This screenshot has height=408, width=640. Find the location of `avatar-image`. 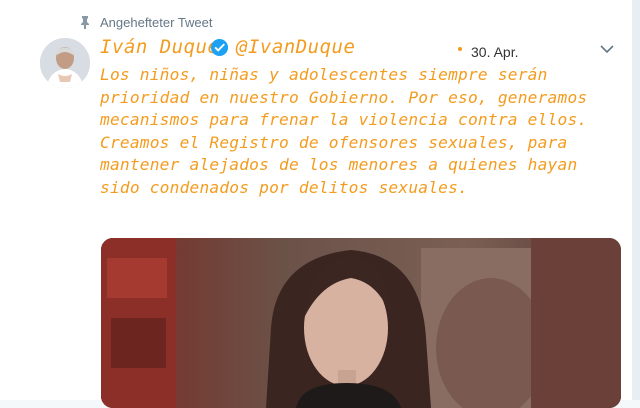

avatar-image is located at coordinates (65, 63).